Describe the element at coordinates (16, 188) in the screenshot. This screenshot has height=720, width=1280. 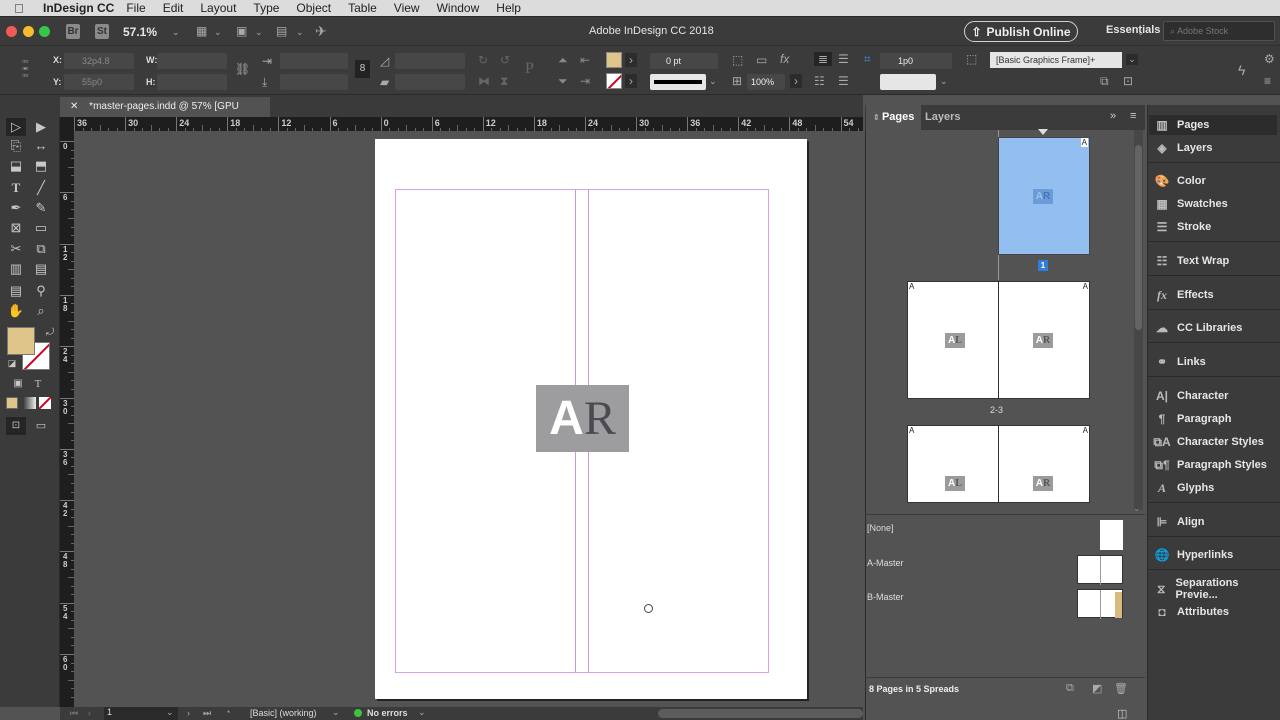
I see `type-tool: T` at that location.